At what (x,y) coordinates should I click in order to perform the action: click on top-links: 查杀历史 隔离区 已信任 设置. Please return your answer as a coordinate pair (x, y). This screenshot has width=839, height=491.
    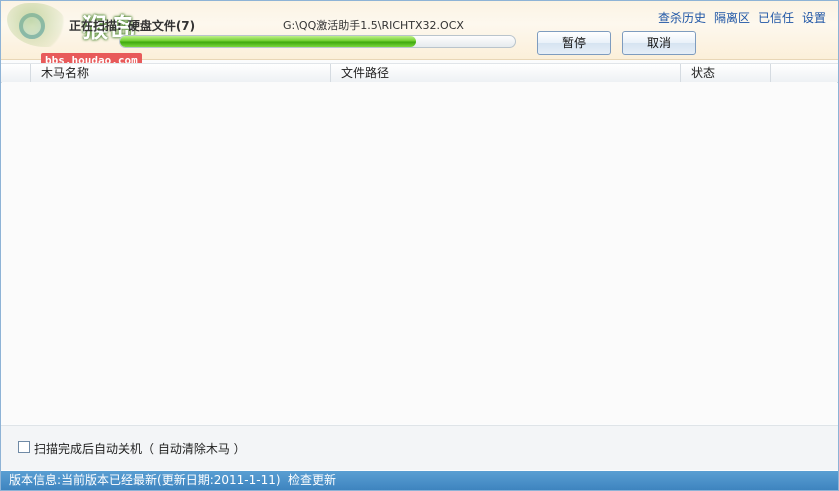
    Looking at the image, I should click on (738, 17).